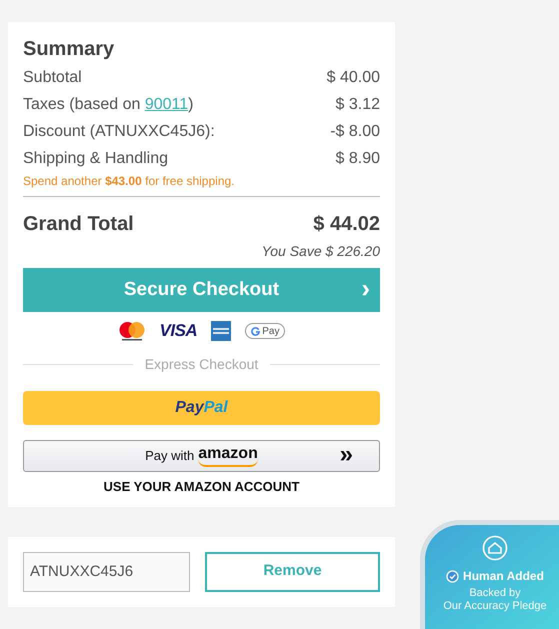 Image resolution: width=559 pixels, height=629 pixels. Describe the element at coordinates (503, 576) in the screenshot. I see `badge-title: Human Added` at that location.